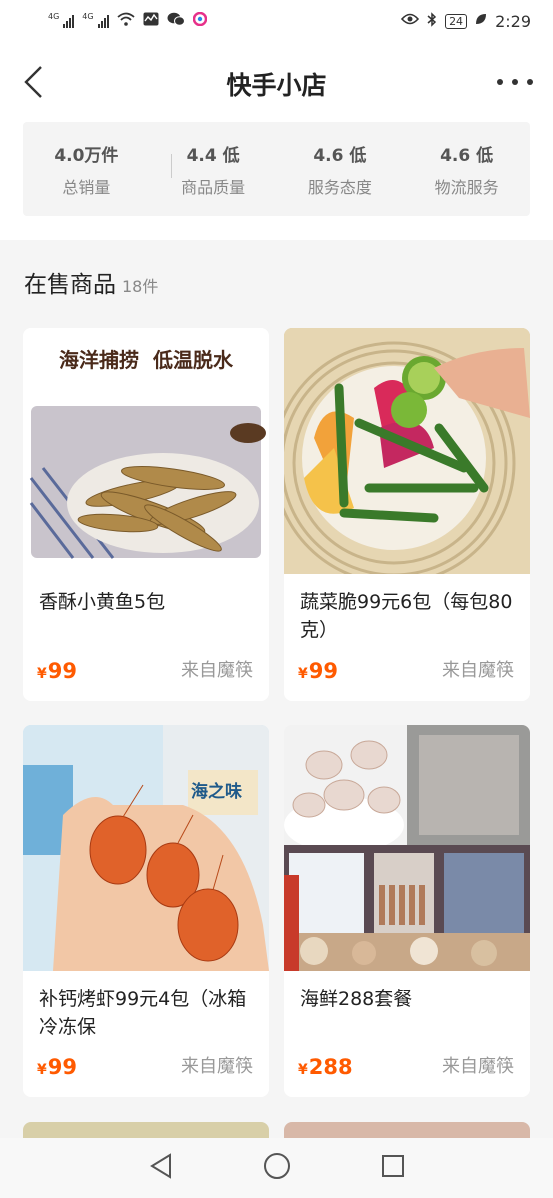 The height and width of the screenshot is (1198, 553). What do you see at coordinates (199, 20) in the screenshot?
I see `app-icon` at bounding box center [199, 20].